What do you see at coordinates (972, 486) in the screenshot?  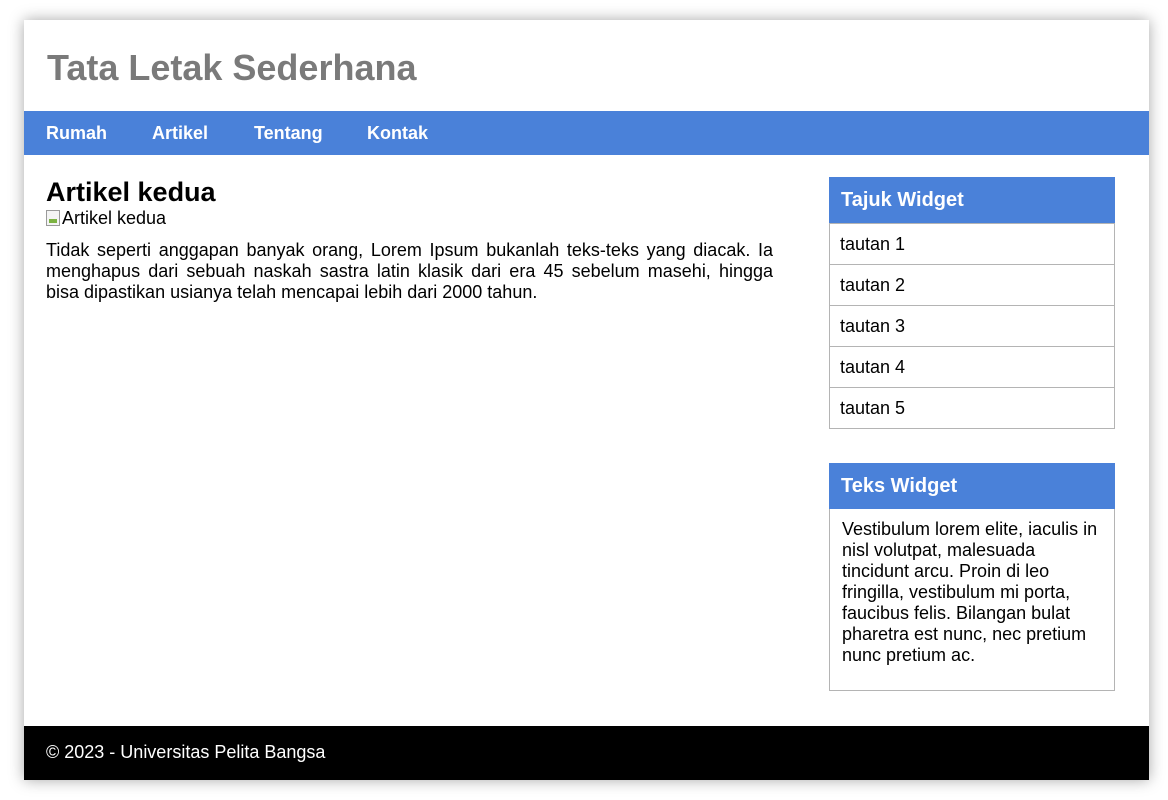 I see `text-widget-title: Teks Widget` at bounding box center [972, 486].